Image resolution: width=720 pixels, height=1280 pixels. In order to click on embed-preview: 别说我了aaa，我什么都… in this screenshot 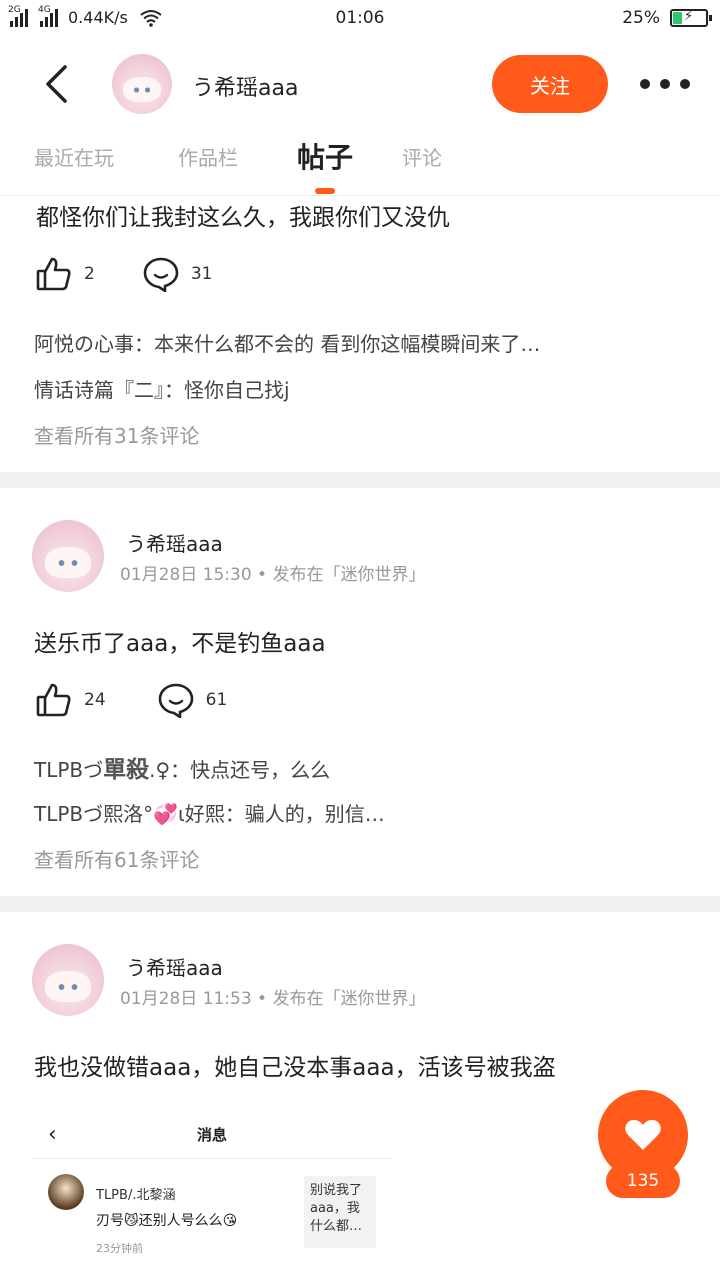, I will do `click(340, 1212)`.